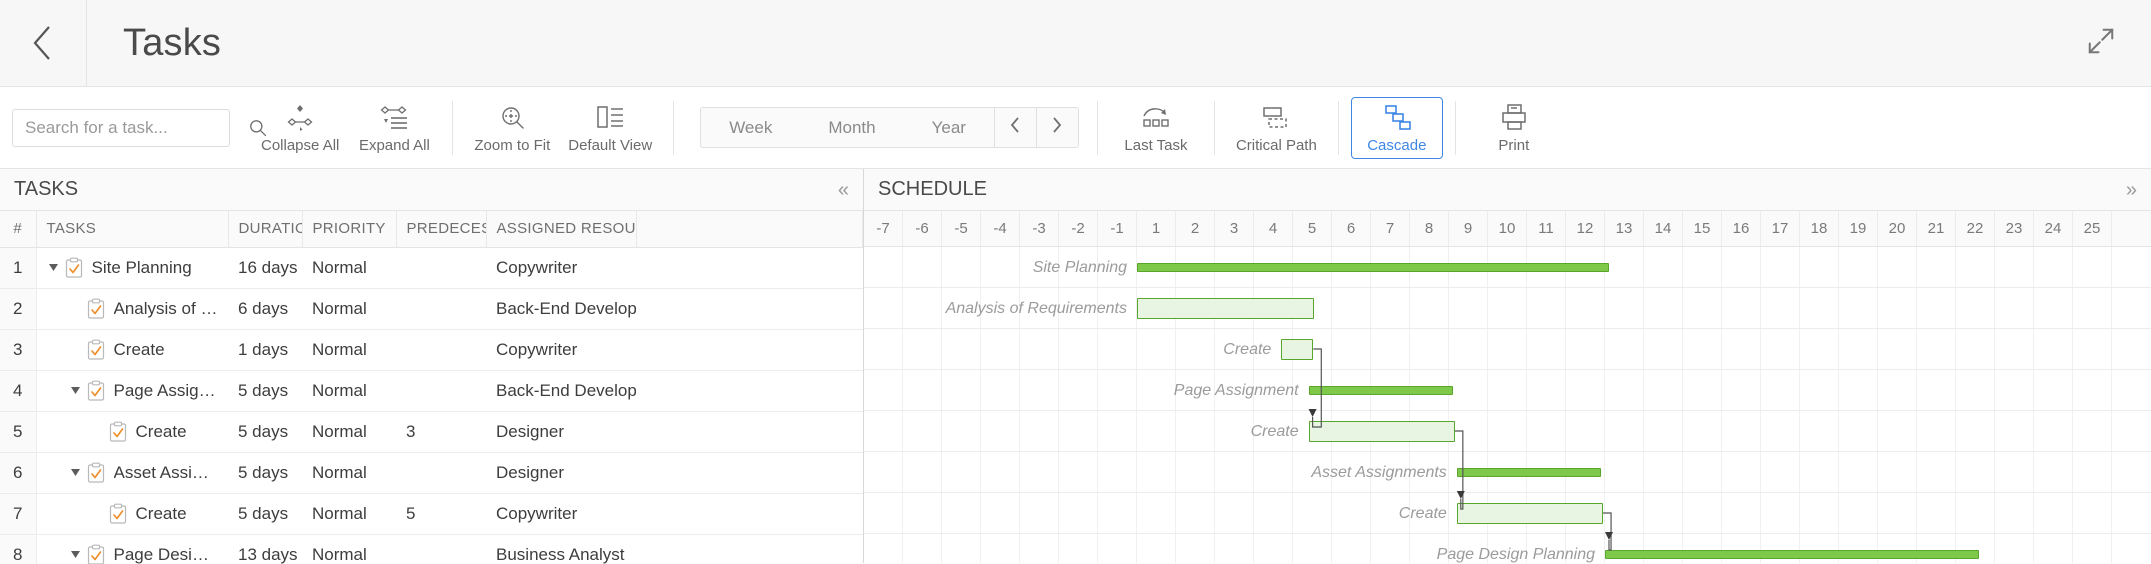 The width and height of the screenshot is (2151, 564). Describe the element at coordinates (43, 43) in the screenshot. I see `back-button` at that location.